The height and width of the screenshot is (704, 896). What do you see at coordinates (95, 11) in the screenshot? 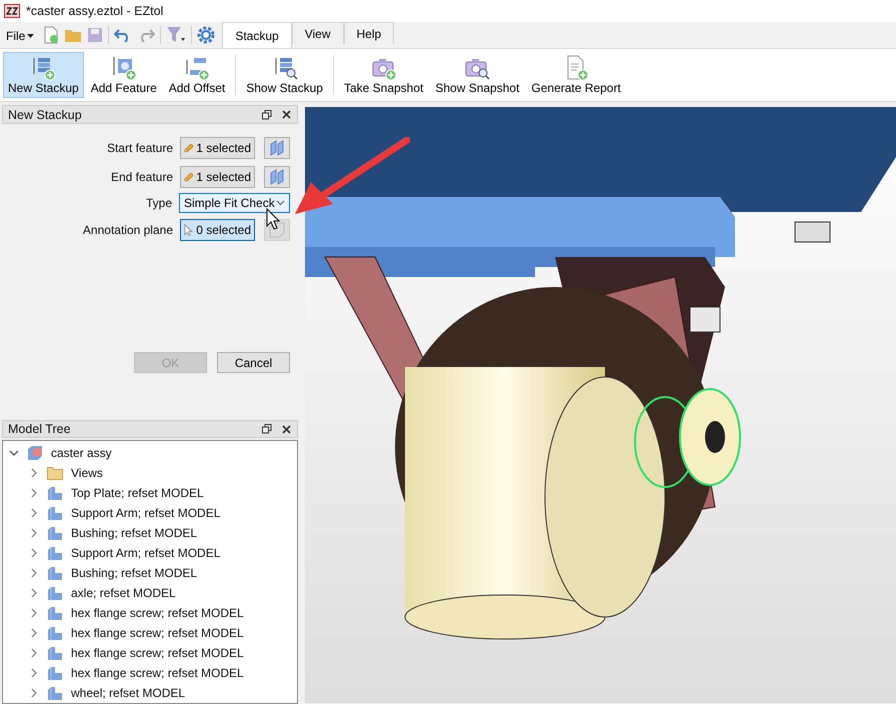
I see `window-title: *caster assy.eztol - EZtol` at bounding box center [95, 11].